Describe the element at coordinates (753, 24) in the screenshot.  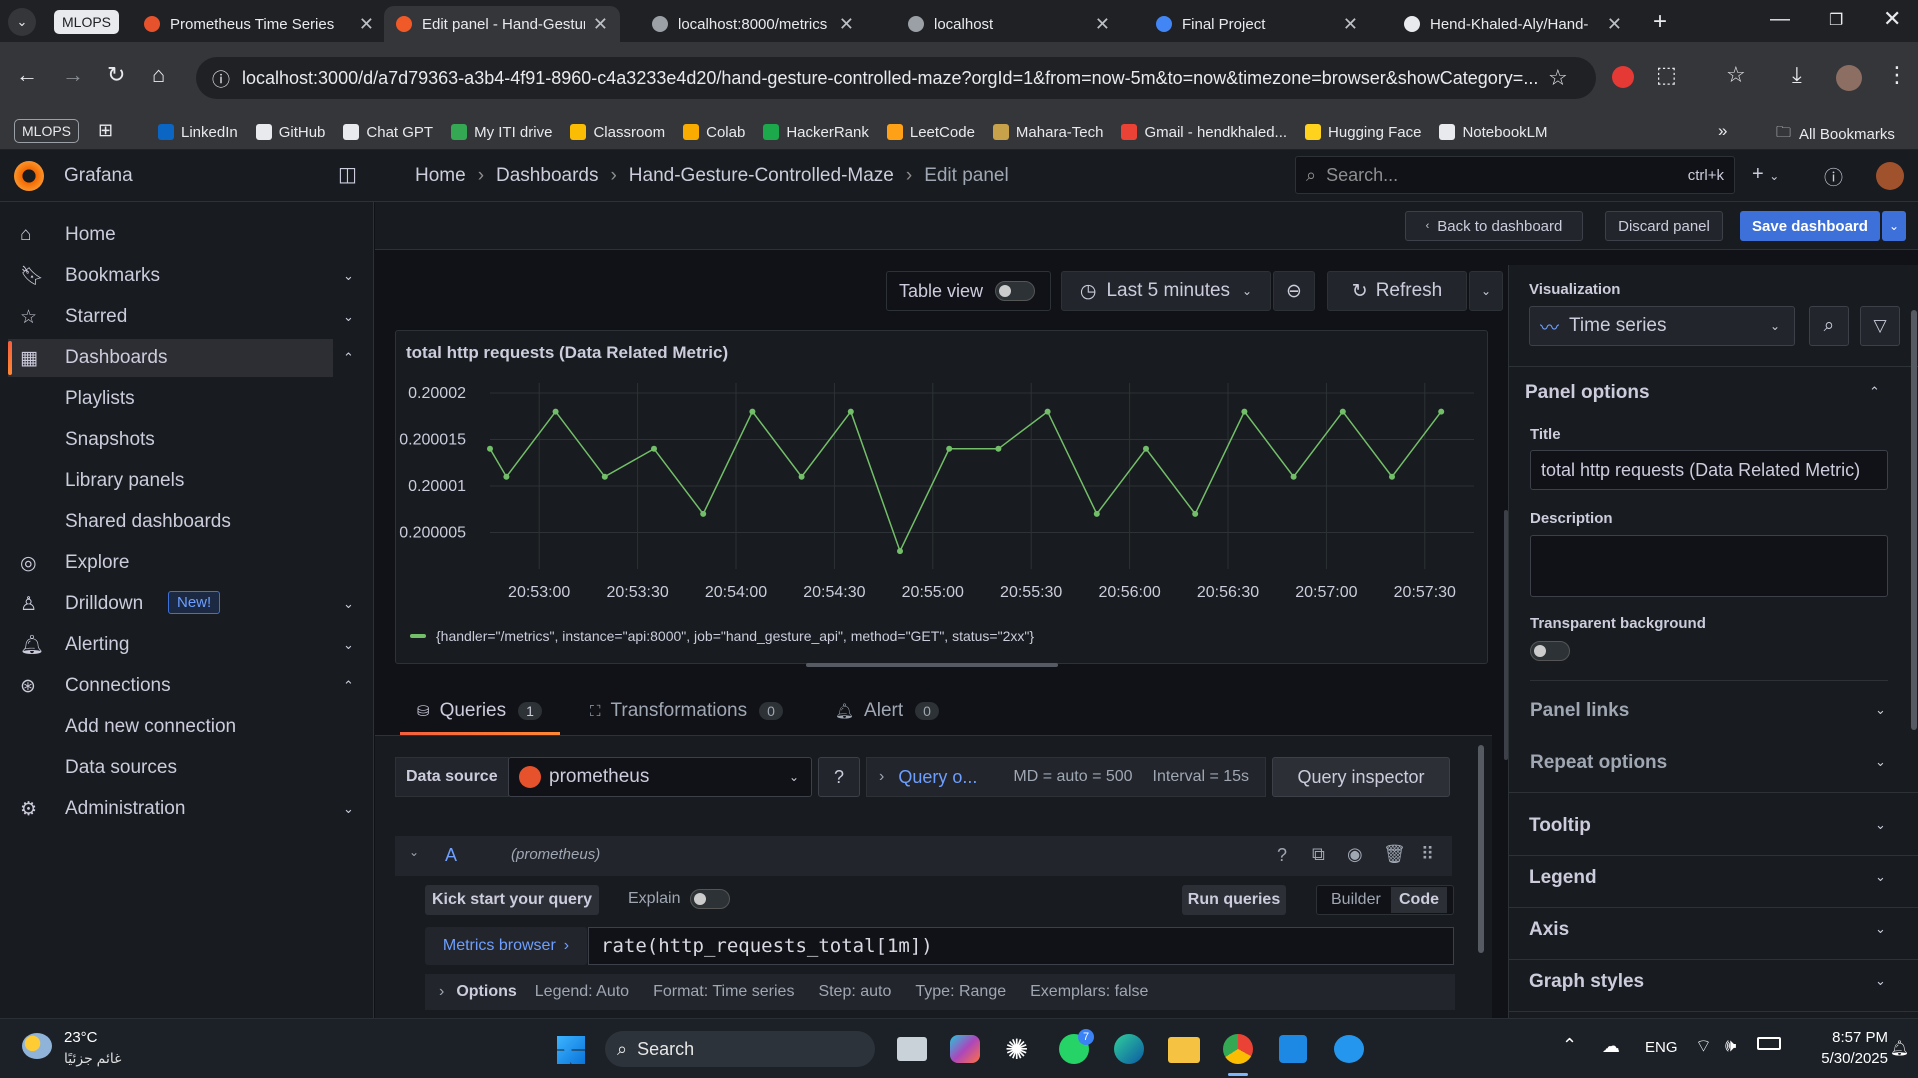
I see `browser-tab: localhost:8000/metrics ✕` at that location.